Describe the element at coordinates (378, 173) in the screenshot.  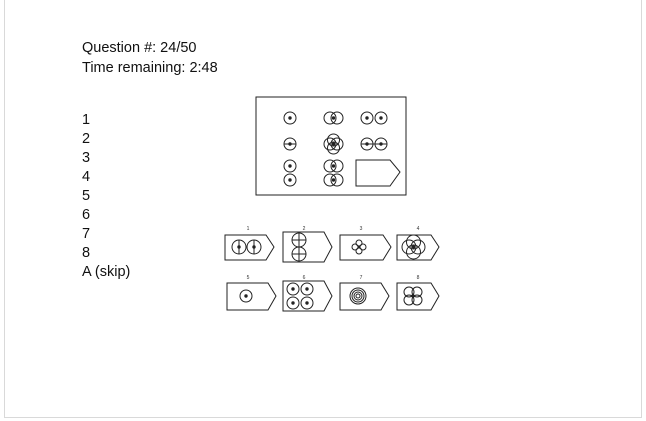
I see `matrix-cell-missing` at that location.